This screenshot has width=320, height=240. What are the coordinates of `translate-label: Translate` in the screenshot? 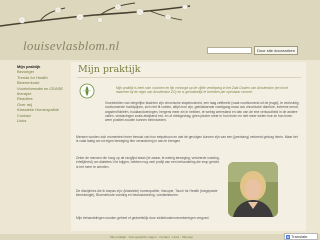 It's located at (299, 236).